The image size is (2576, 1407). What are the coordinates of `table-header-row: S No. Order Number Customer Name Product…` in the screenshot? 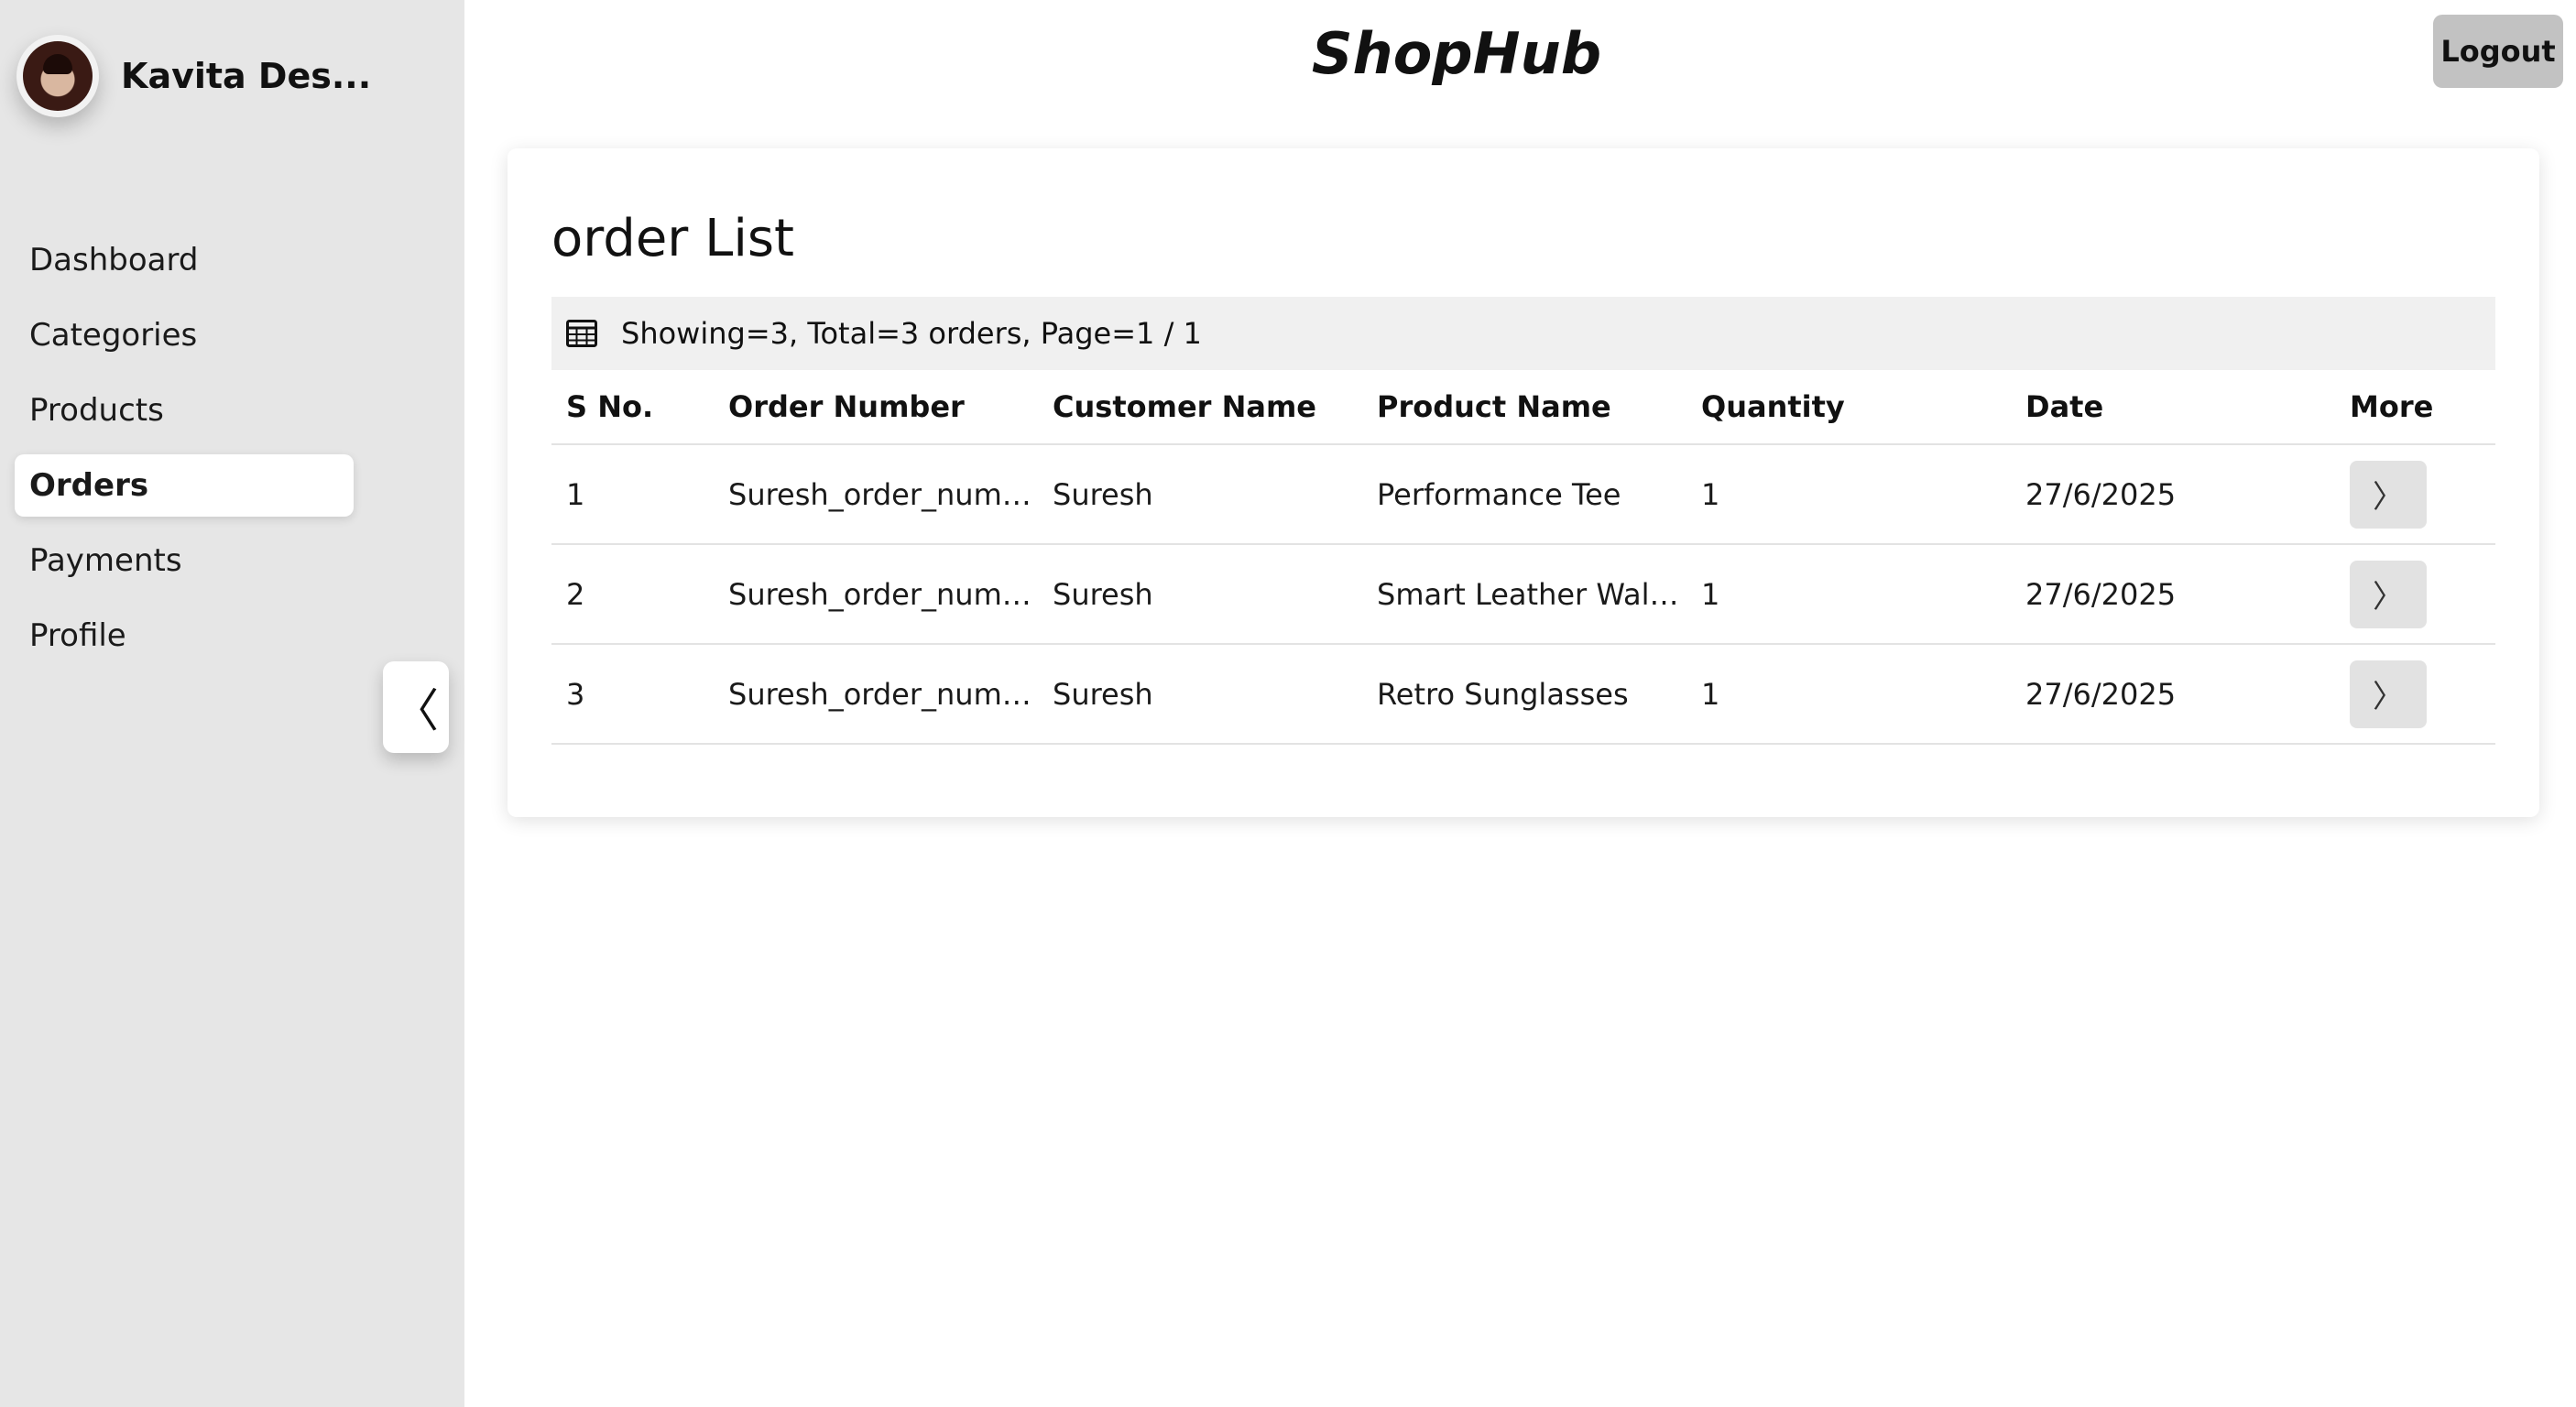 It's located at (1523, 407).